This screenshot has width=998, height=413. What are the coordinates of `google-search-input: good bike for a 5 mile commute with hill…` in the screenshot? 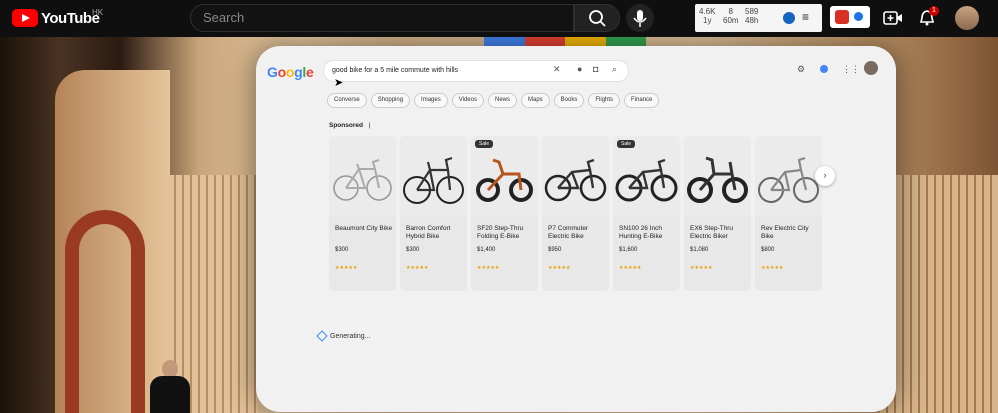 It's located at (476, 71).